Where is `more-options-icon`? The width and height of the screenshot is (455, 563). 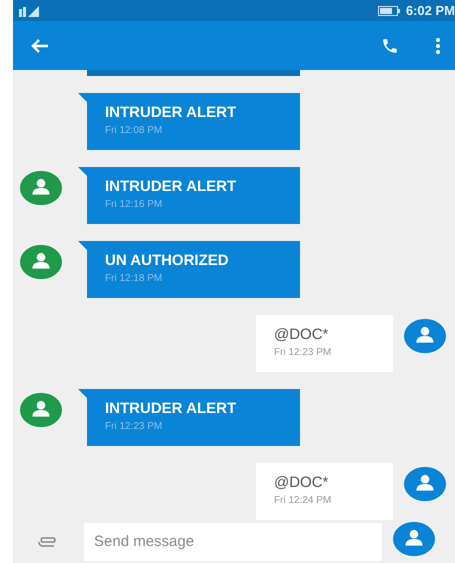
more-options-icon is located at coordinates (438, 45).